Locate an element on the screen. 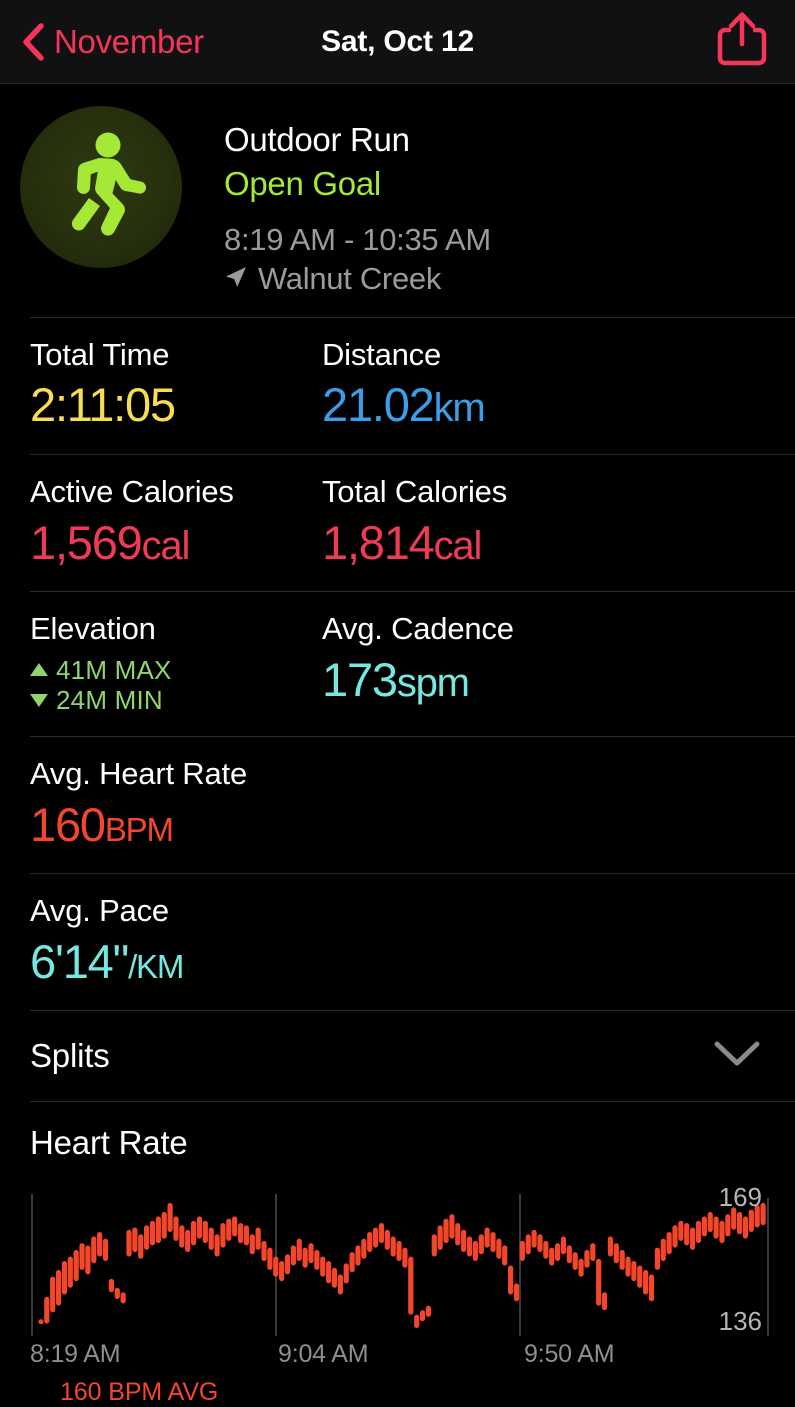 The image size is (795, 1407). splits-disclosure-row: Splits is located at coordinates (412, 1055).